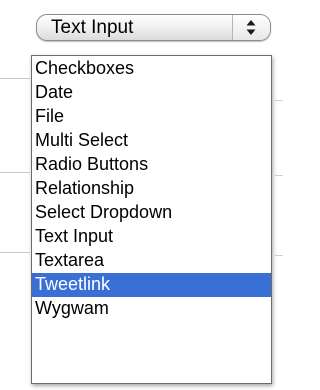 This screenshot has width=320, height=390. Describe the element at coordinates (151, 189) in the screenshot. I see `option-relationship: Relationship` at that location.